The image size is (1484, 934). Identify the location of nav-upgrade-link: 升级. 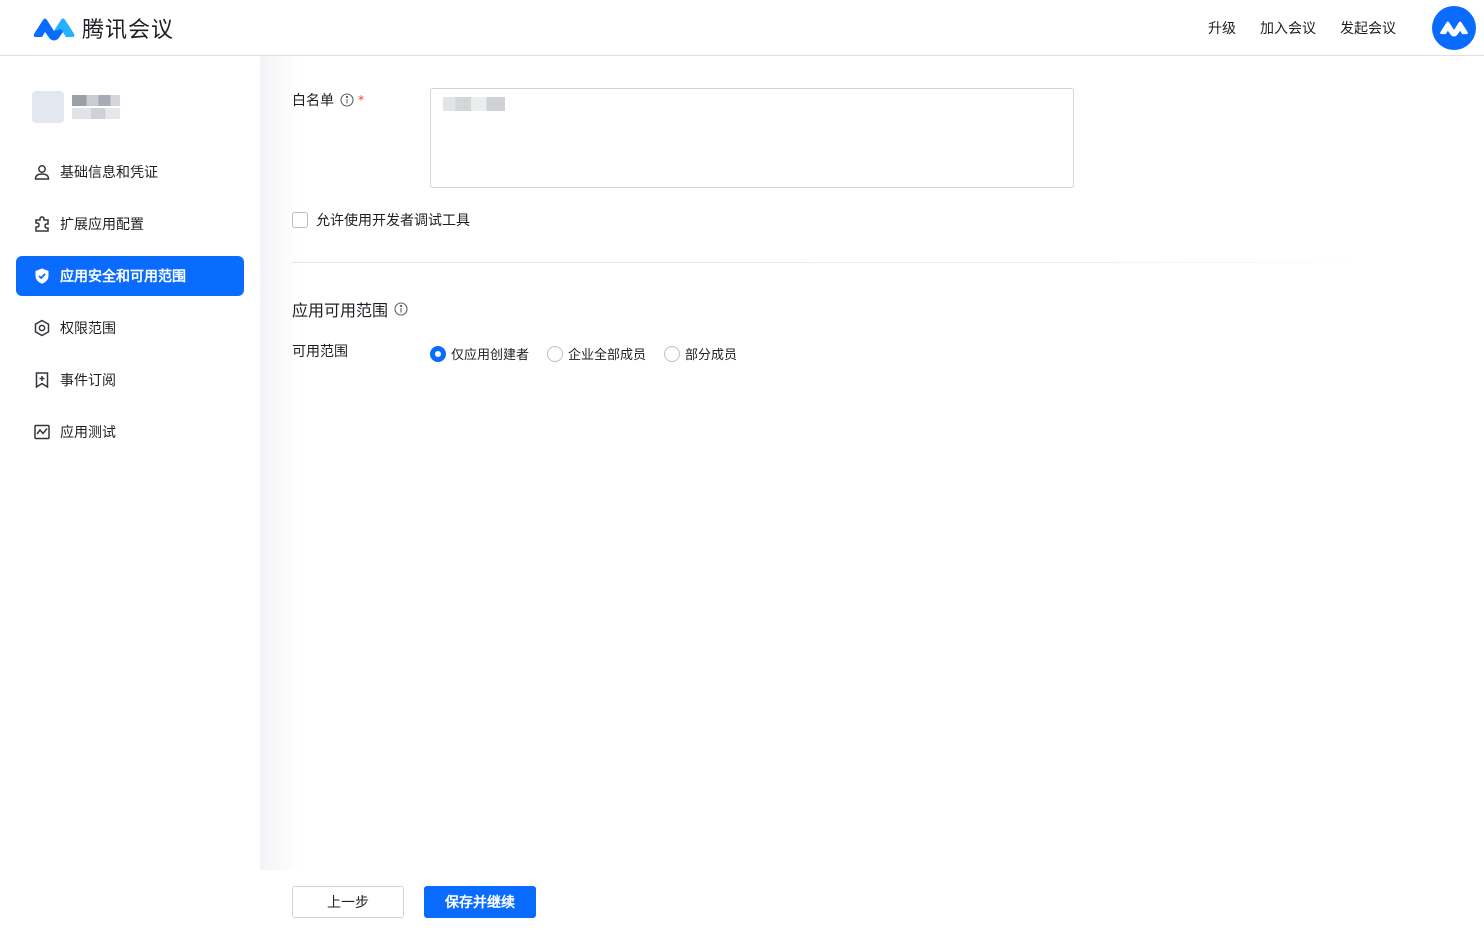
(1222, 28).